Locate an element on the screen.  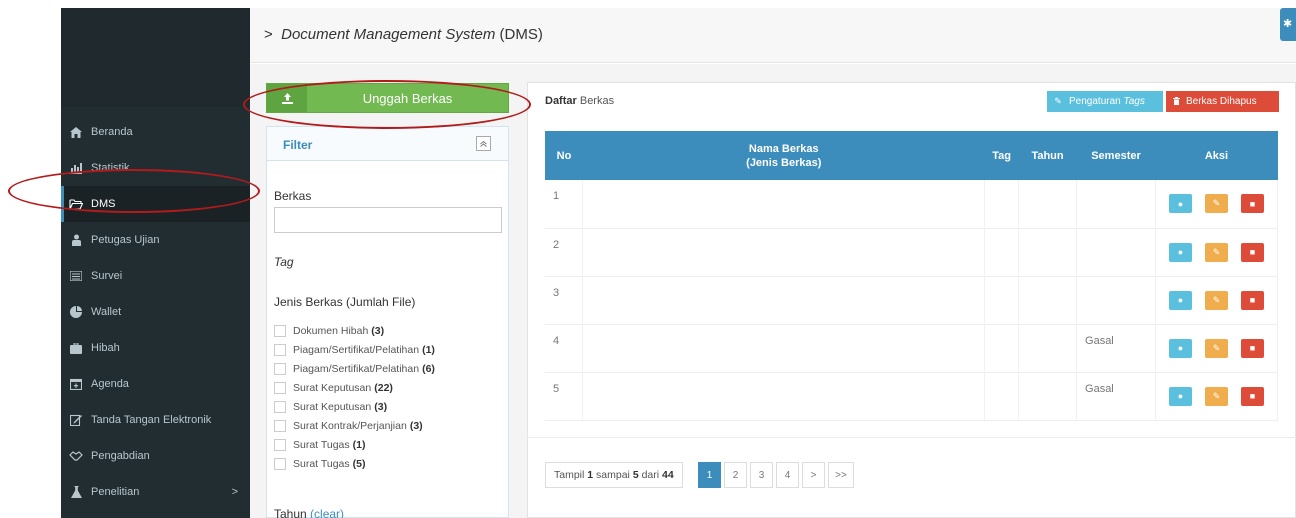
jenis-berkas-label: Jenis Berkas (Jumlah File) is located at coordinates (345, 302).